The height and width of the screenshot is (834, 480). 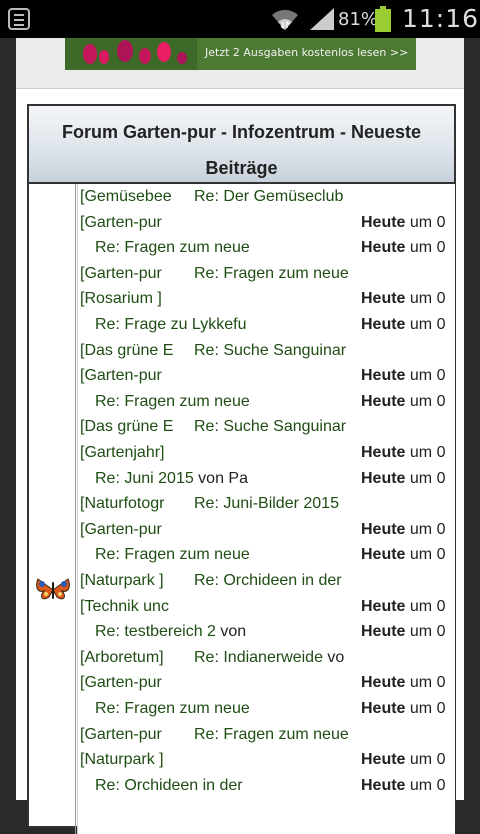 What do you see at coordinates (258, 657) in the screenshot?
I see `thread-link: Re: Indianerweide` at bounding box center [258, 657].